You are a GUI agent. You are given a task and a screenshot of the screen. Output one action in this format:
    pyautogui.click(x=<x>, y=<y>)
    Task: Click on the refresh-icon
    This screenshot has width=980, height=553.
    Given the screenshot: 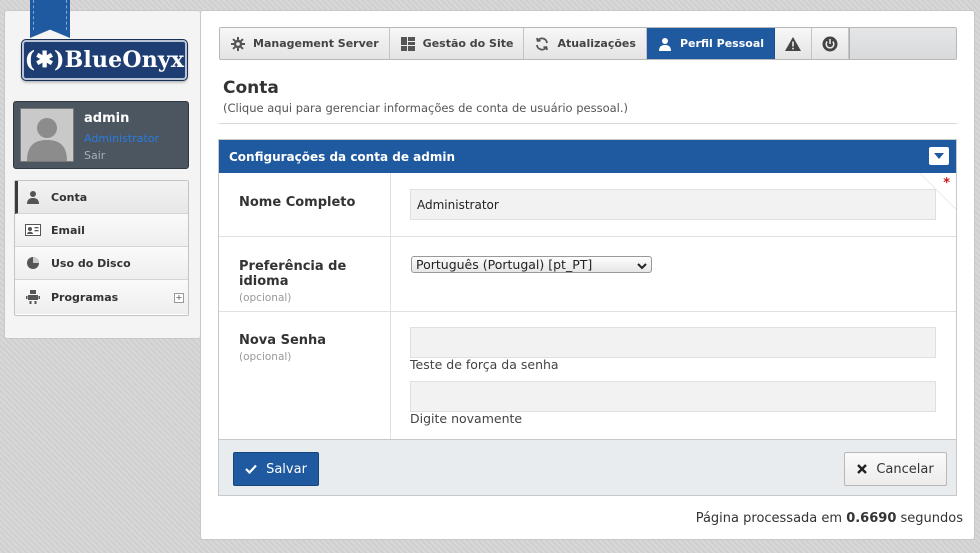 What is the action you would take?
    pyautogui.click(x=542, y=44)
    